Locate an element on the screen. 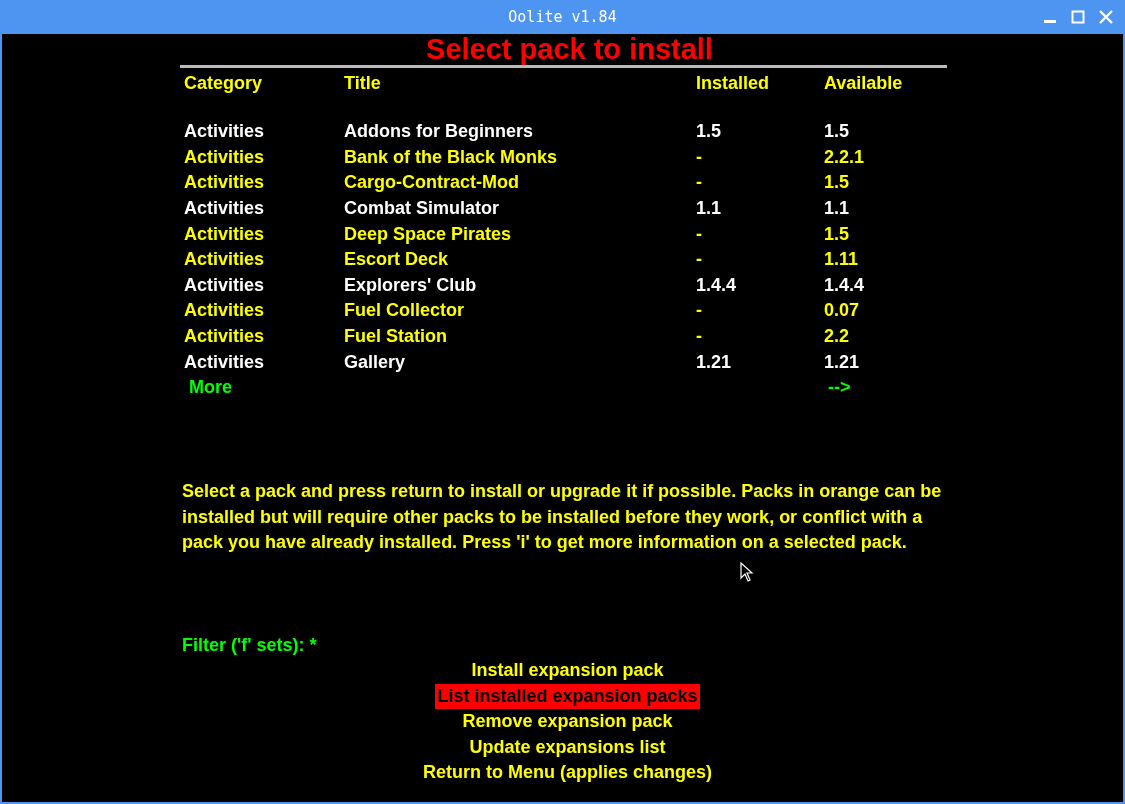 The height and width of the screenshot is (804, 1125). menu-item: Return to Menu (applies changes) is located at coordinates (567, 773).